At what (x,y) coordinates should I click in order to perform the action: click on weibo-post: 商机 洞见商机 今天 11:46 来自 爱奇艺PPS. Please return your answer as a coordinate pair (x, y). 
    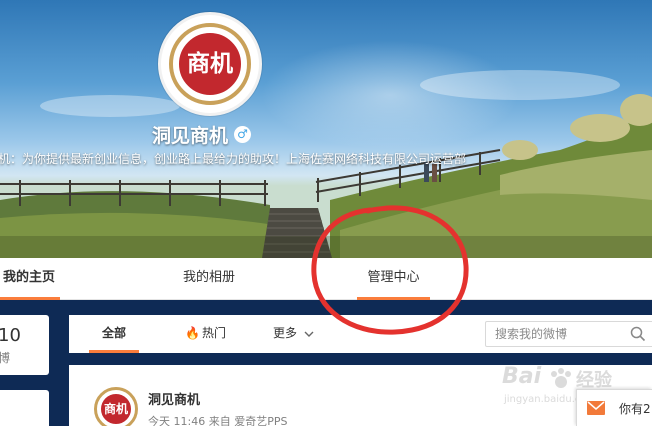
    Looking at the image, I should click on (360, 395).